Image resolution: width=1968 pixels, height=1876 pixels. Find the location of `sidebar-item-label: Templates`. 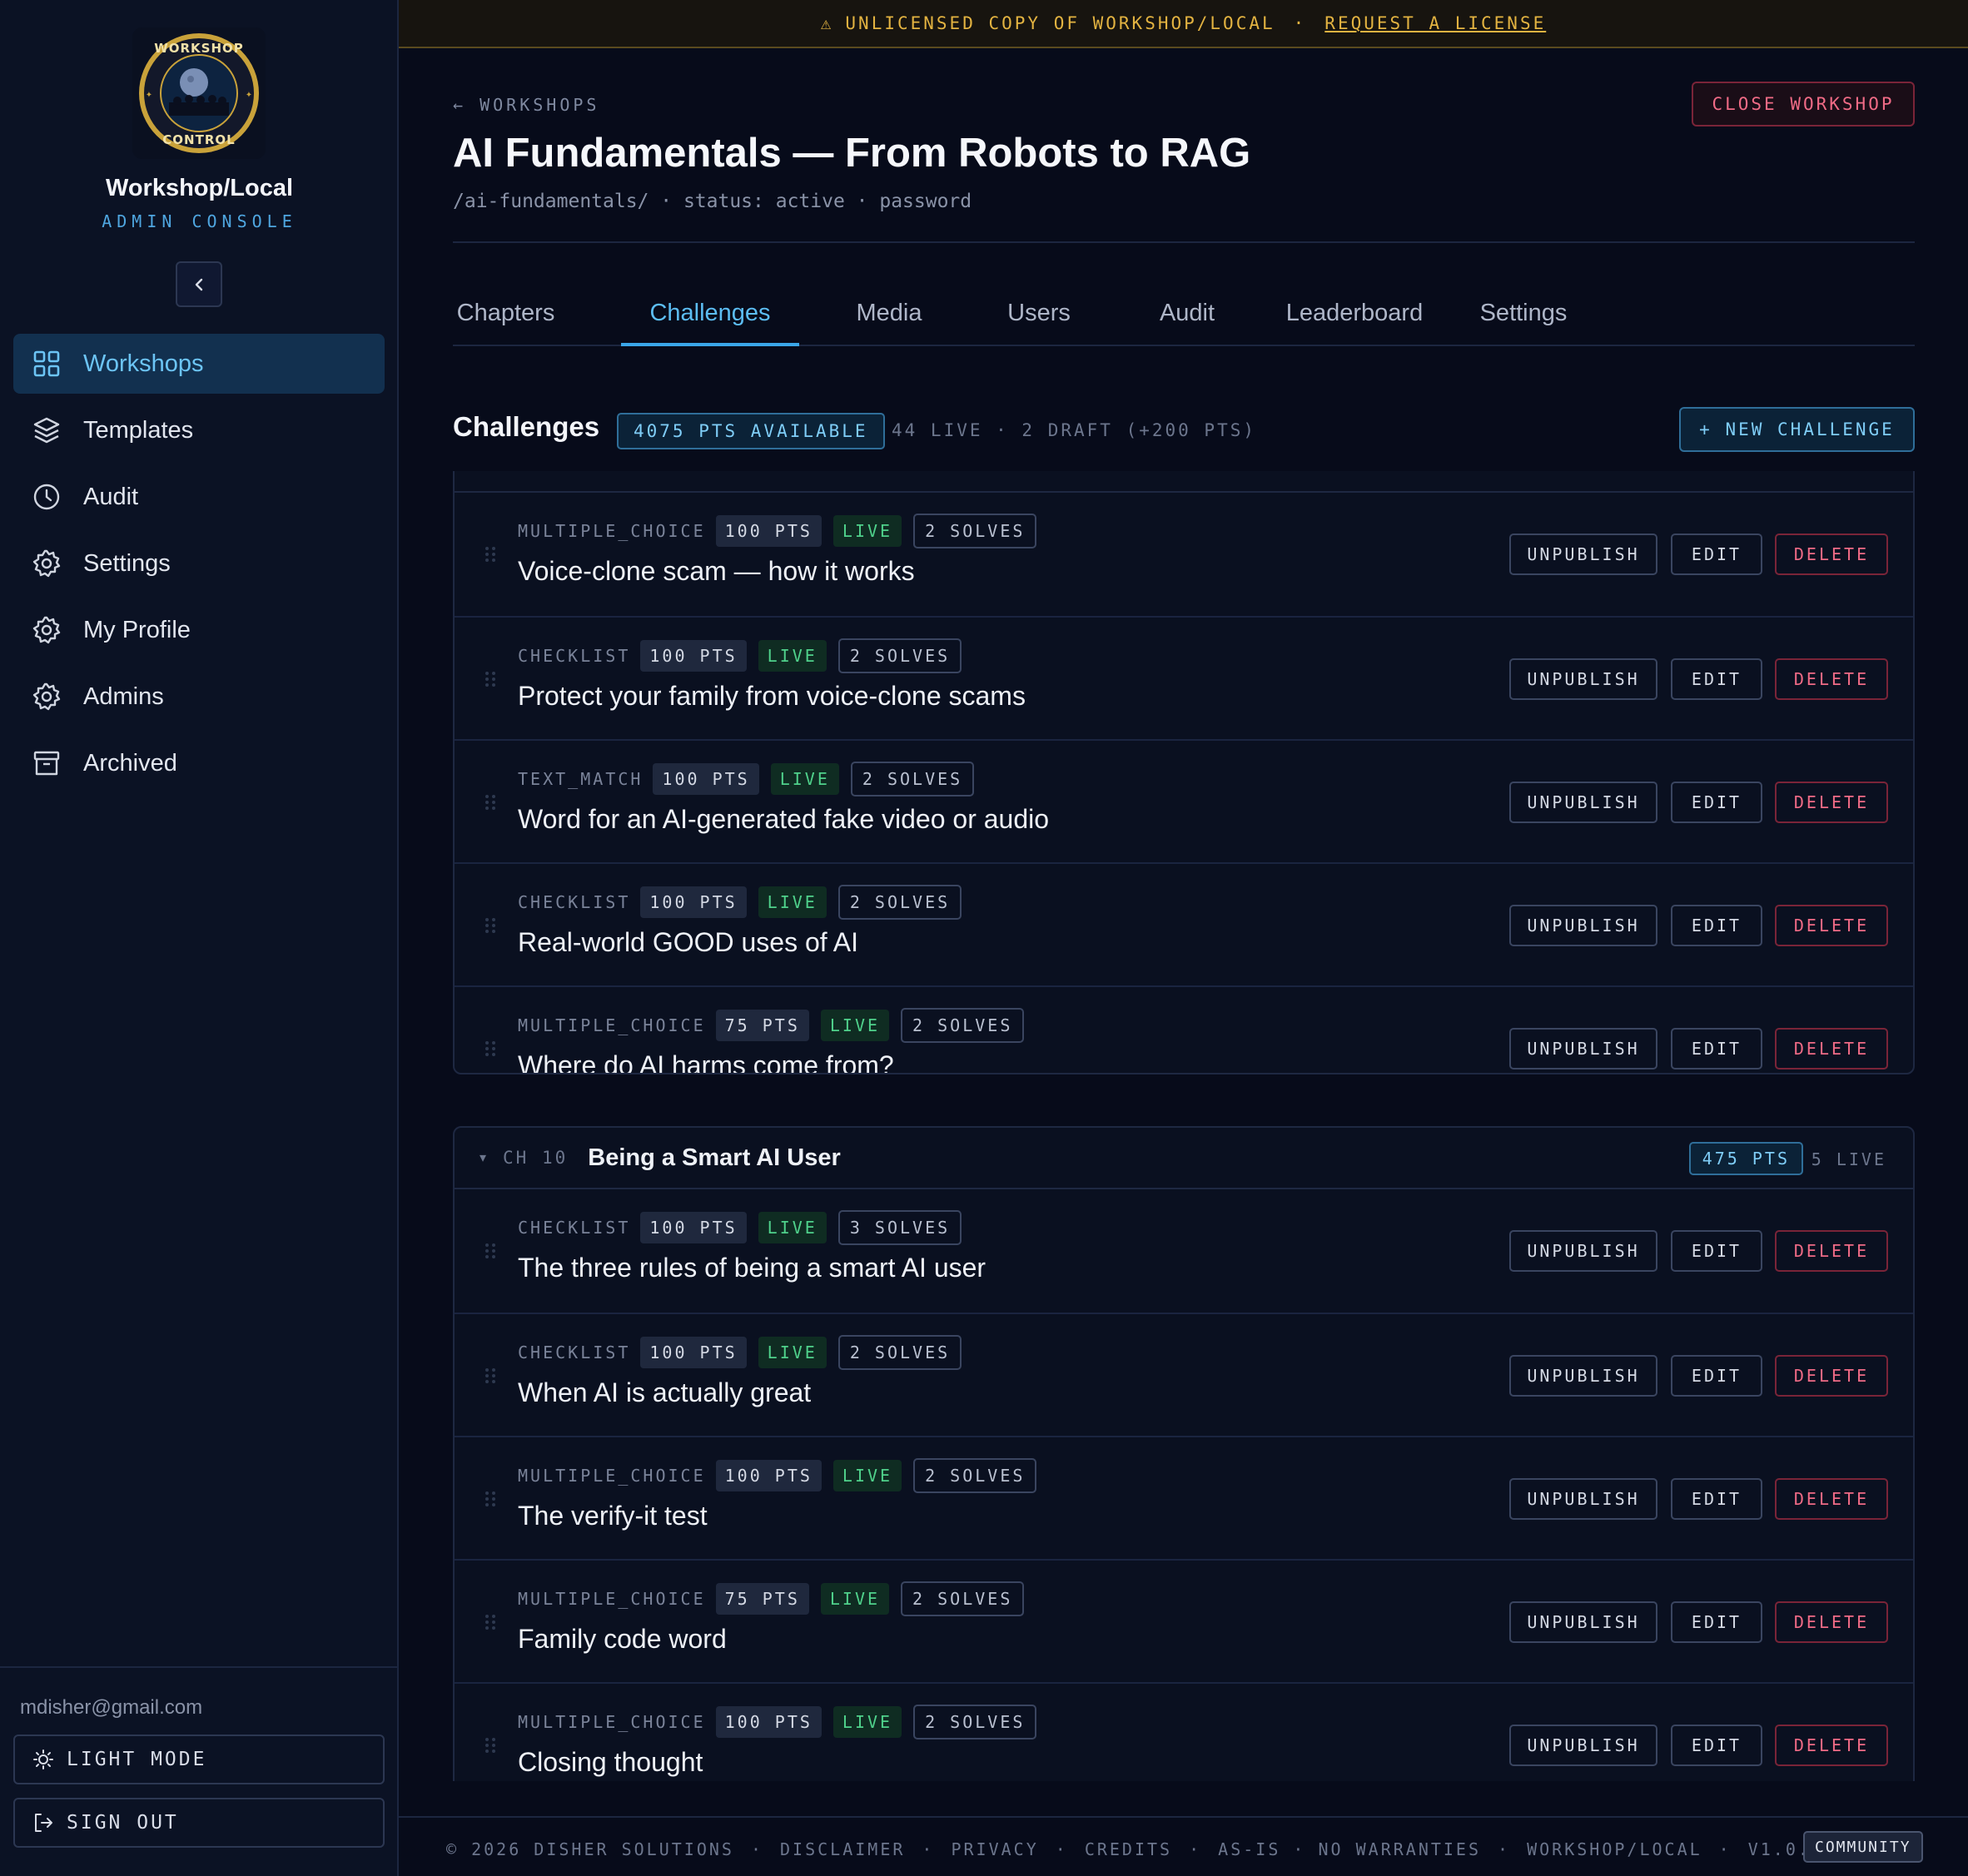

sidebar-item-label: Templates is located at coordinates (138, 430).